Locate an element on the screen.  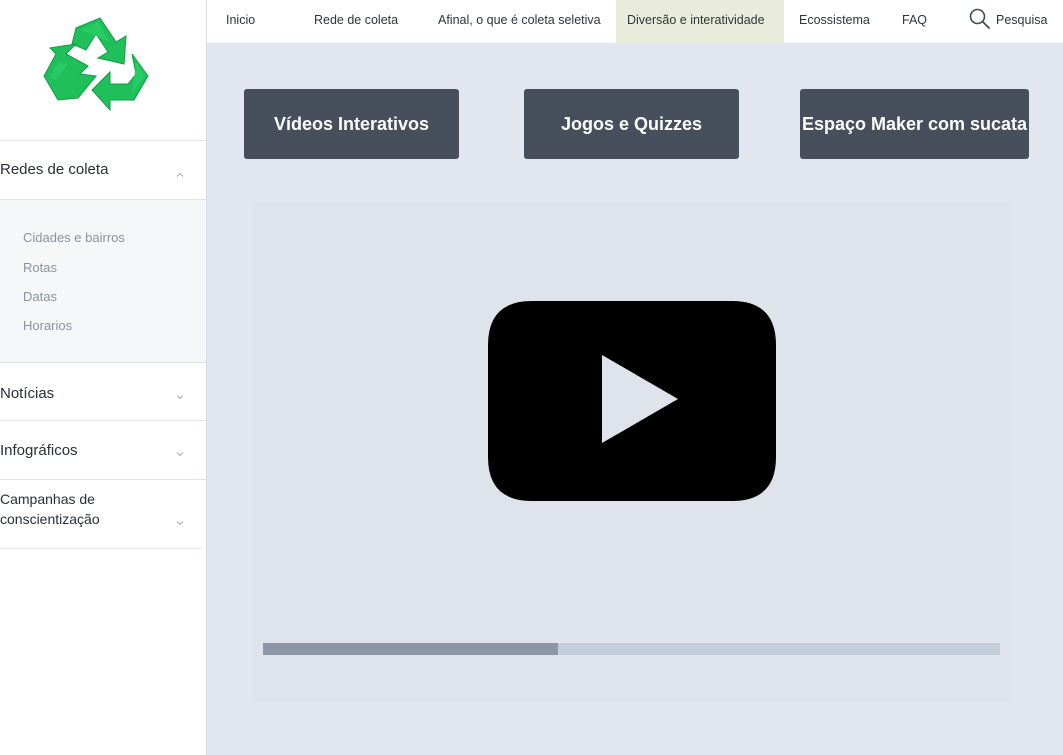
recycle-logo is located at coordinates (96, 69).